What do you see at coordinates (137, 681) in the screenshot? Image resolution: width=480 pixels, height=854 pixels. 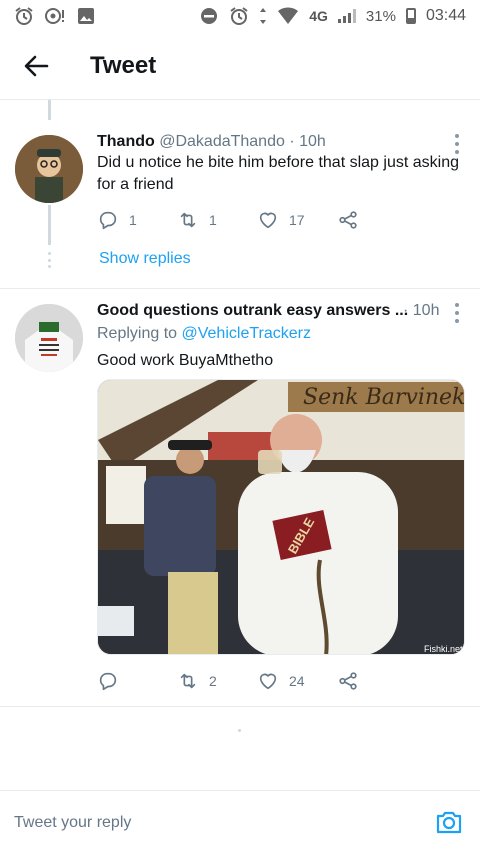 I see `reply-button` at bounding box center [137, 681].